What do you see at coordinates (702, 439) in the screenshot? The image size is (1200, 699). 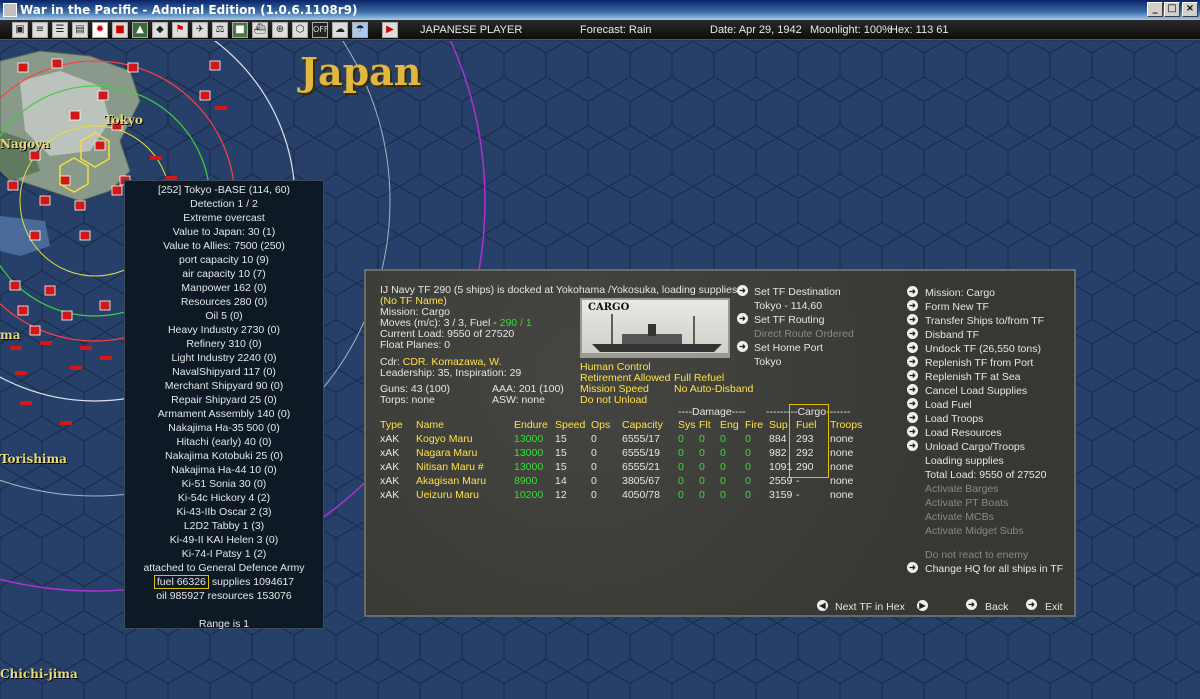 I see `ship-flt: 0` at bounding box center [702, 439].